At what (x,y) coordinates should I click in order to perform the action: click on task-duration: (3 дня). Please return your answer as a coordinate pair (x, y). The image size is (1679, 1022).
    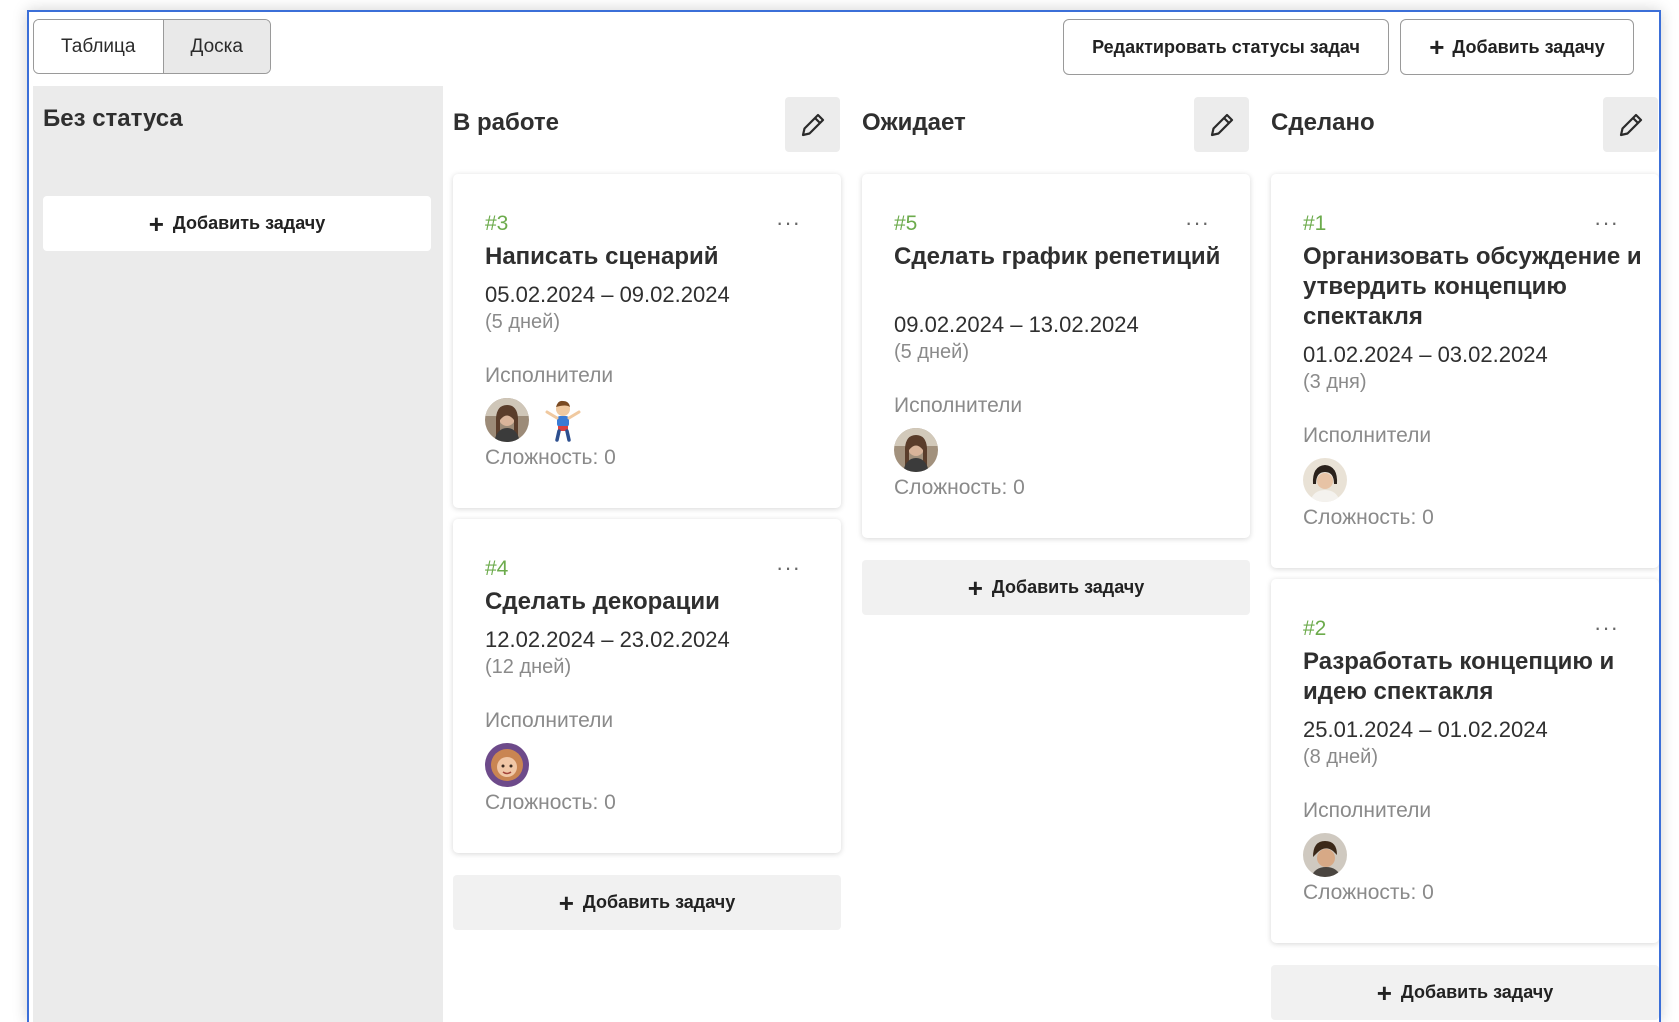
    Looking at the image, I should click on (1335, 382).